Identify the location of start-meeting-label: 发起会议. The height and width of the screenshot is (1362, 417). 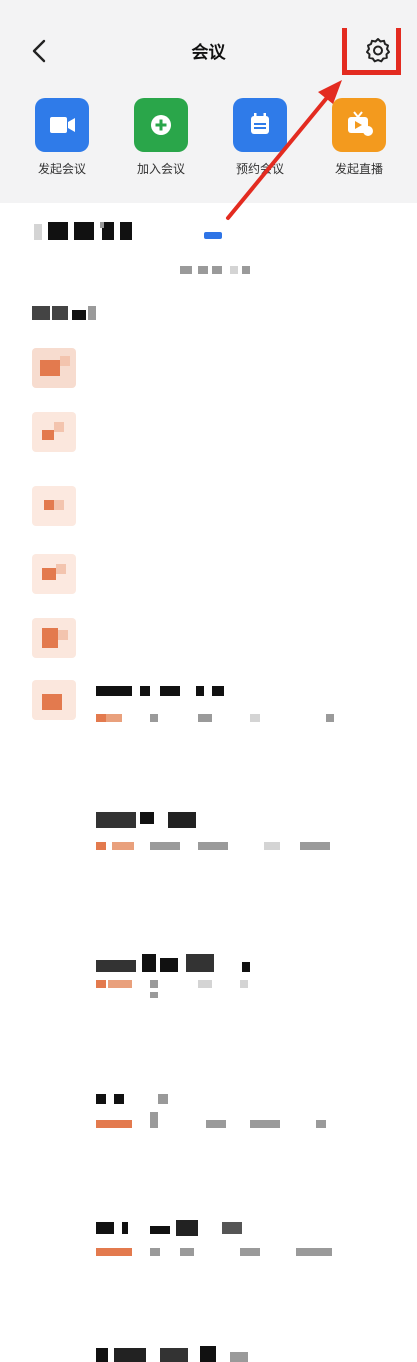
(61, 169).